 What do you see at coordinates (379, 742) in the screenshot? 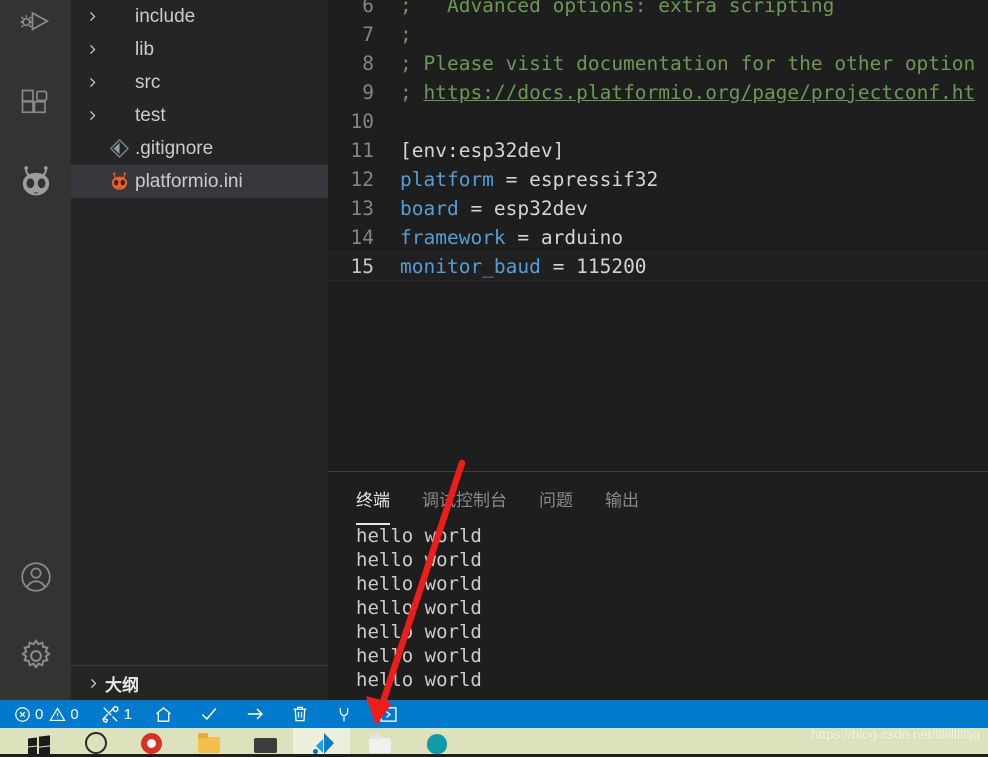
I see `explorer-icon` at bounding box center [379, 742].